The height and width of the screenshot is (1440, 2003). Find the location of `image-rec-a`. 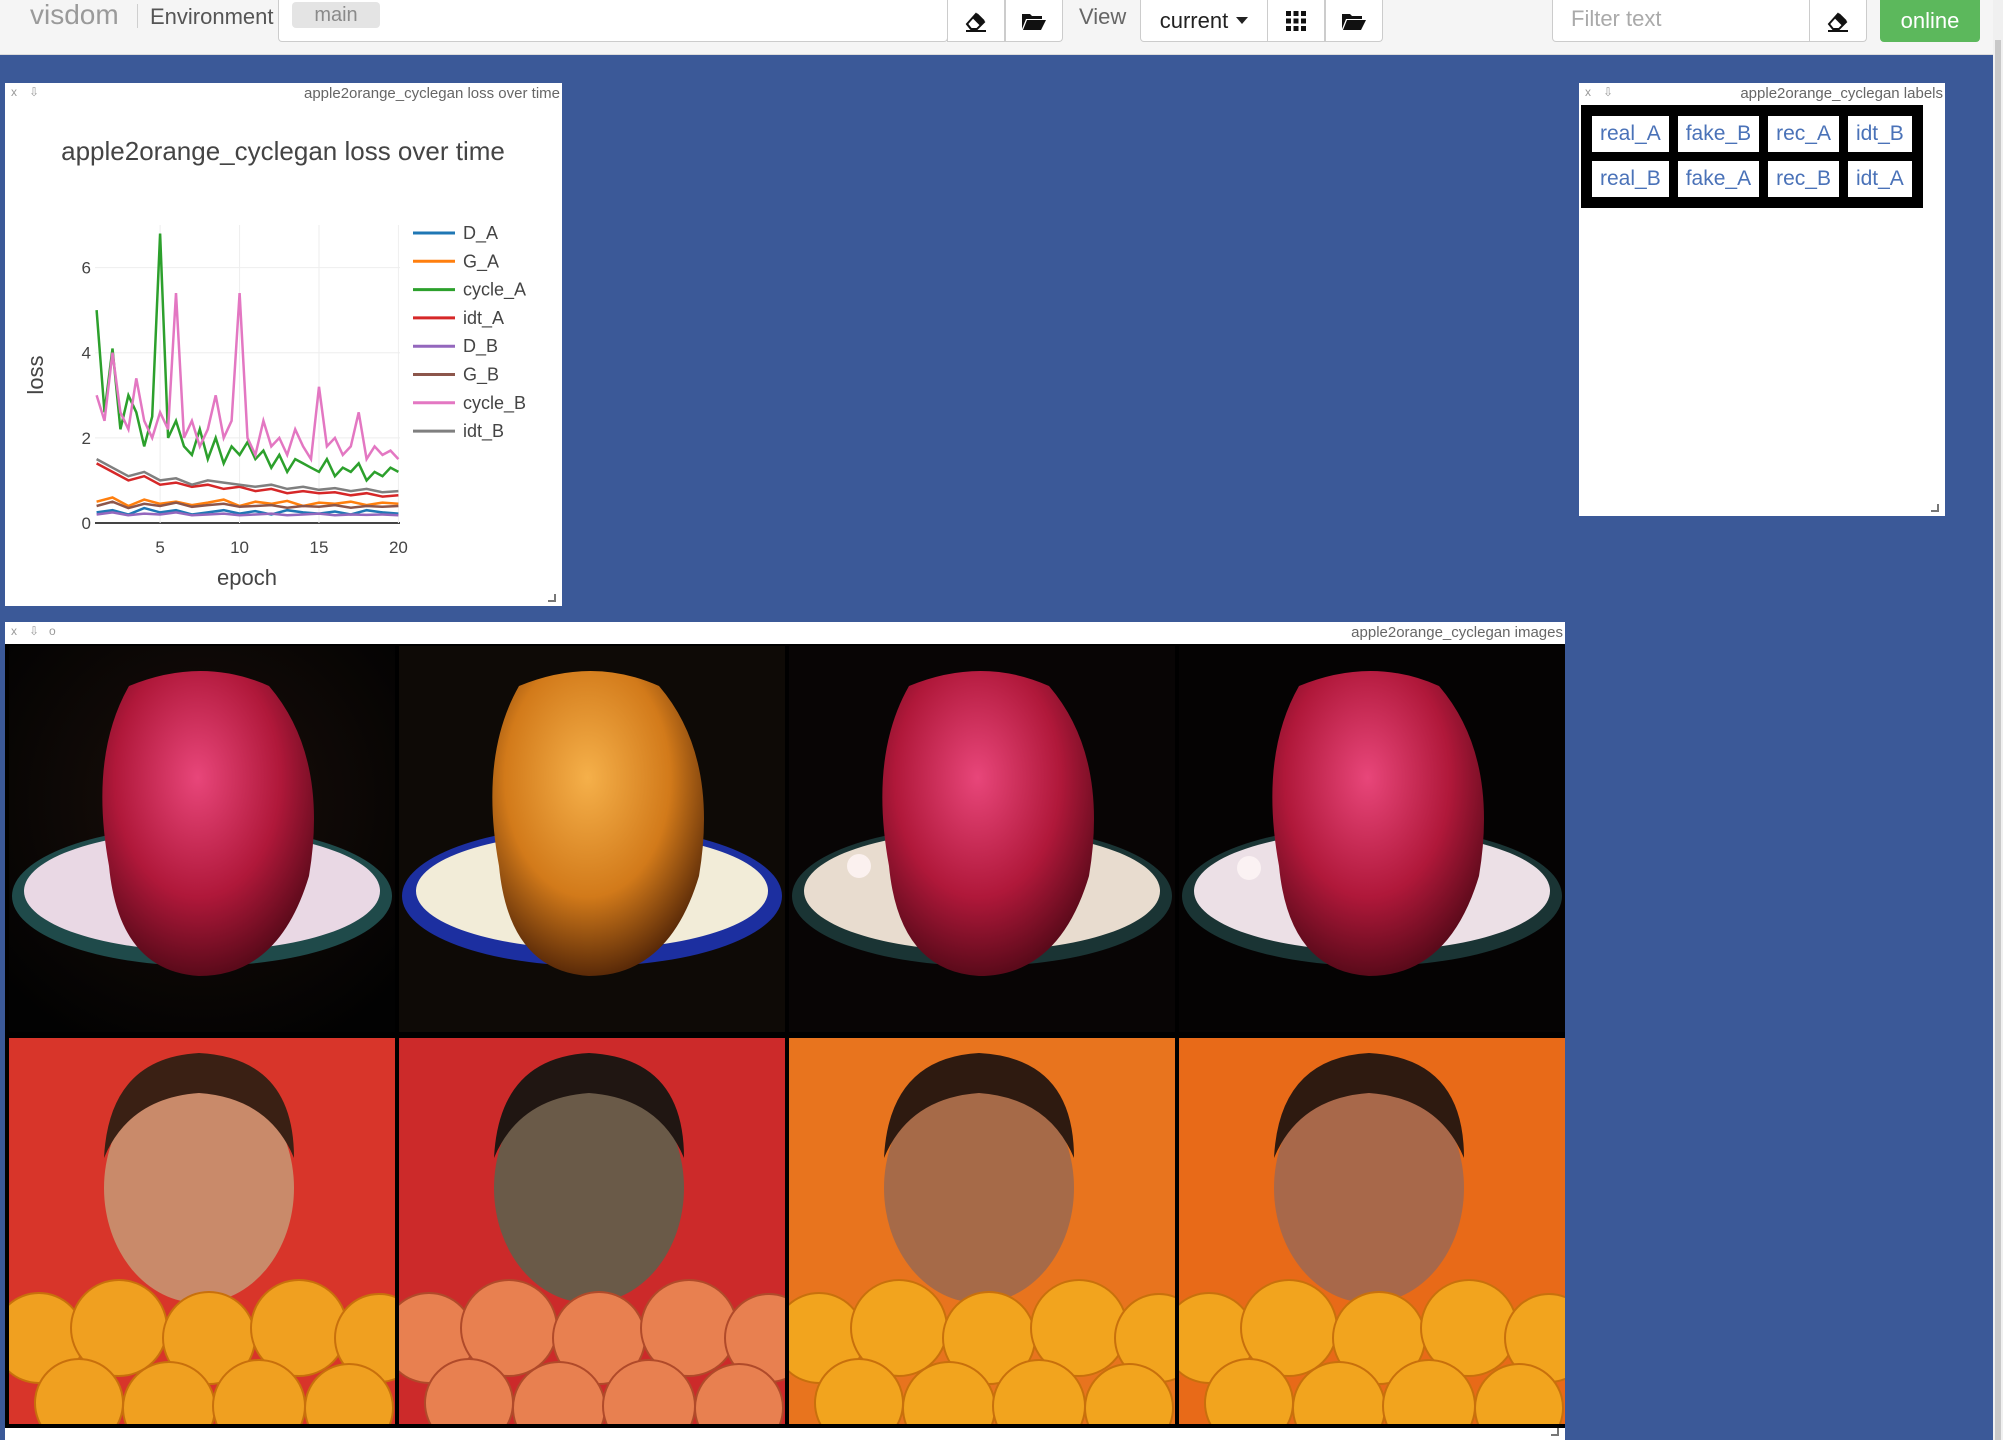

image-rec-a is located at coordinates (982, 839).